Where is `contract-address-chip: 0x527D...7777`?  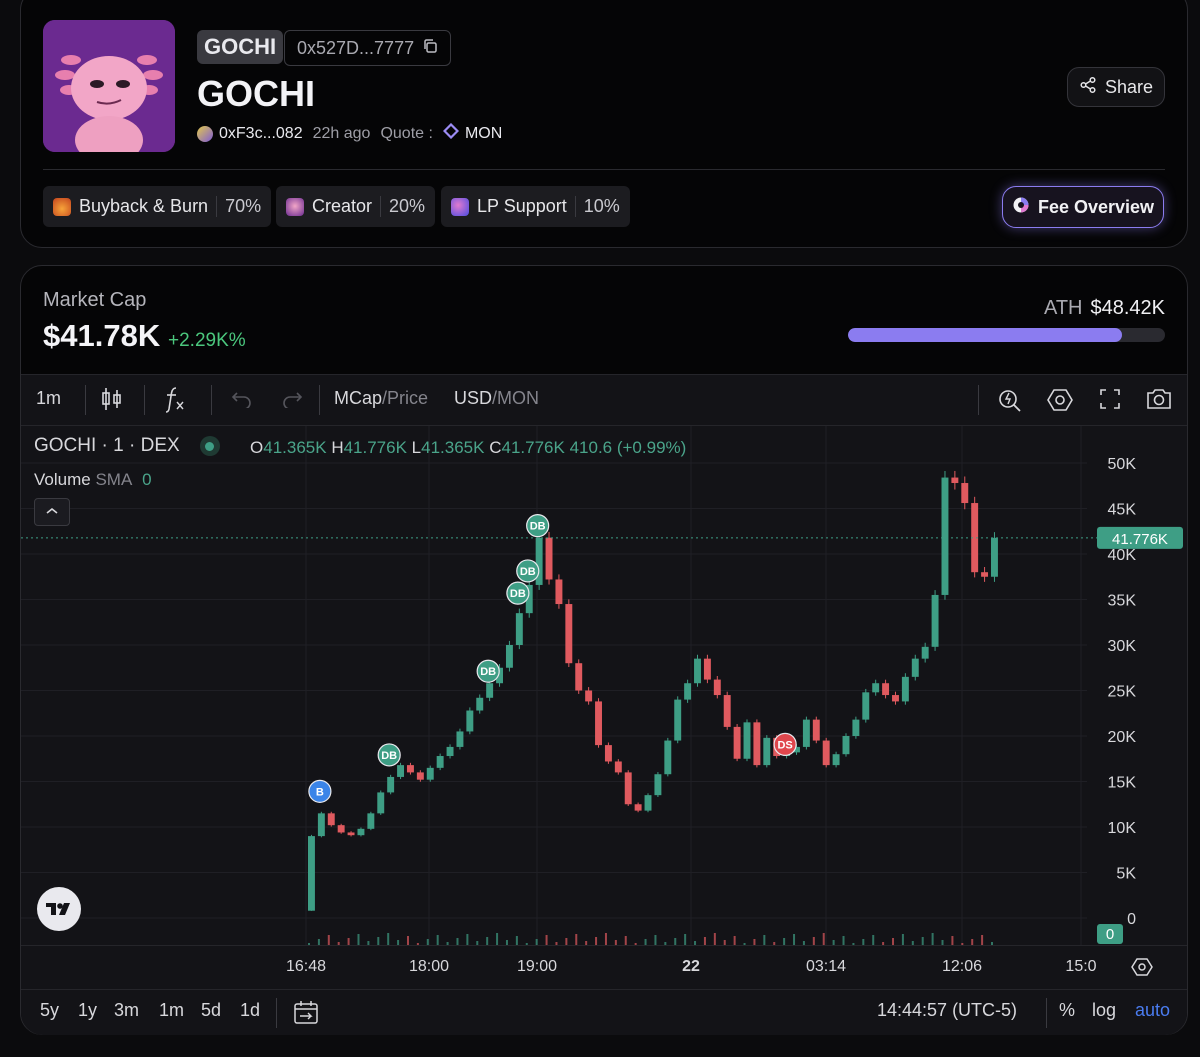
contract-address-chip: 0x527D...7777 is located at coordinates (368, 48).